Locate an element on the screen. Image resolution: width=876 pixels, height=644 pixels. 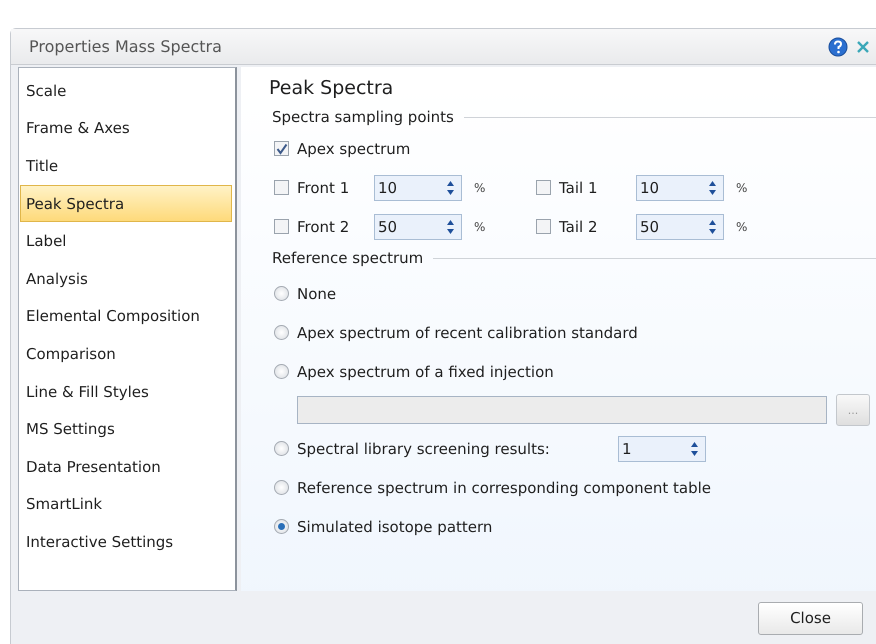
sidebar-item: Frame & Axes is located at coordinates (126, 129).